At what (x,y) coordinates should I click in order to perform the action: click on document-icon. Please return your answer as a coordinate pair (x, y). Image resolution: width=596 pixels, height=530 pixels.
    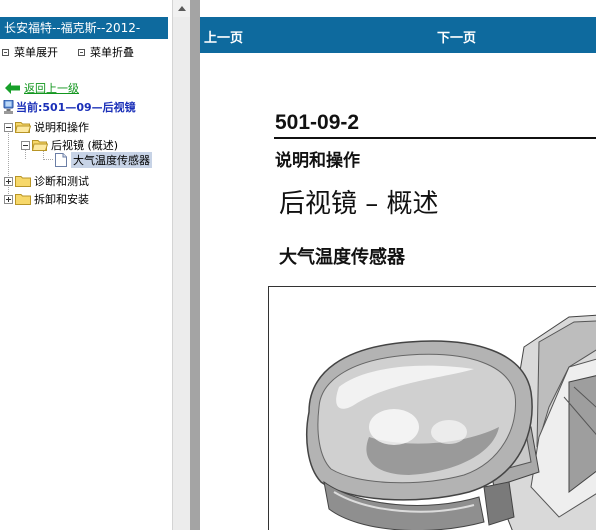
    Looking at the image, I should click on (61, 160).